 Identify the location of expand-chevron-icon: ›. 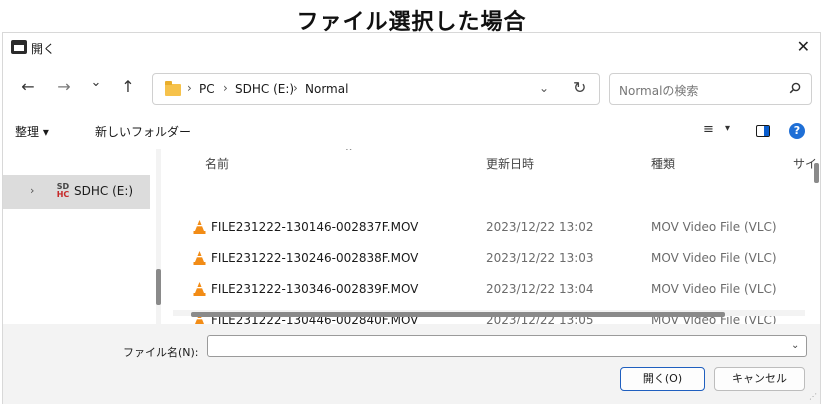
(32, 190).